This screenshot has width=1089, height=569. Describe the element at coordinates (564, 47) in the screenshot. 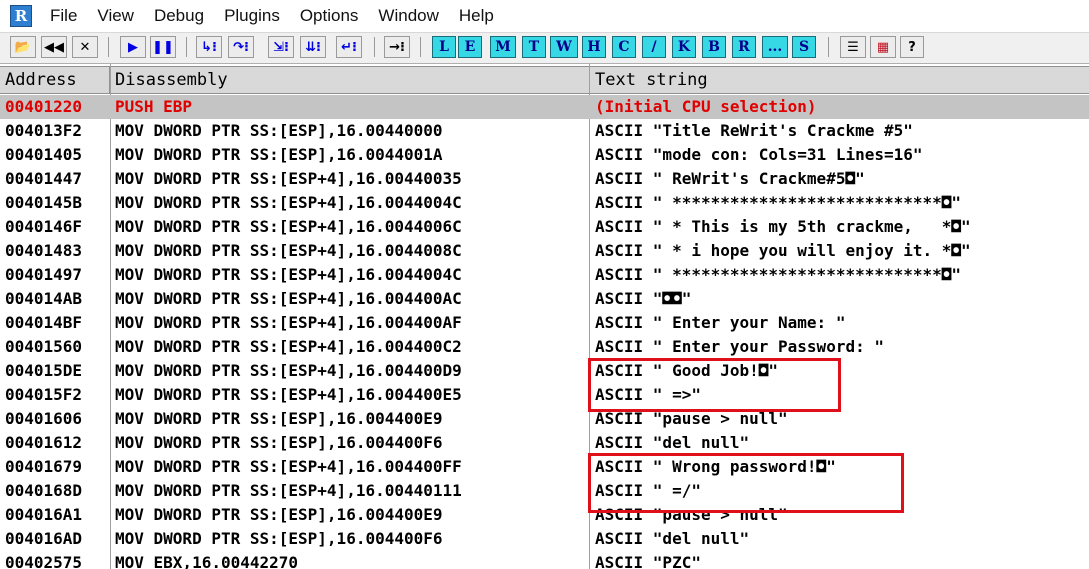

I see `windows-button: W` at that location.